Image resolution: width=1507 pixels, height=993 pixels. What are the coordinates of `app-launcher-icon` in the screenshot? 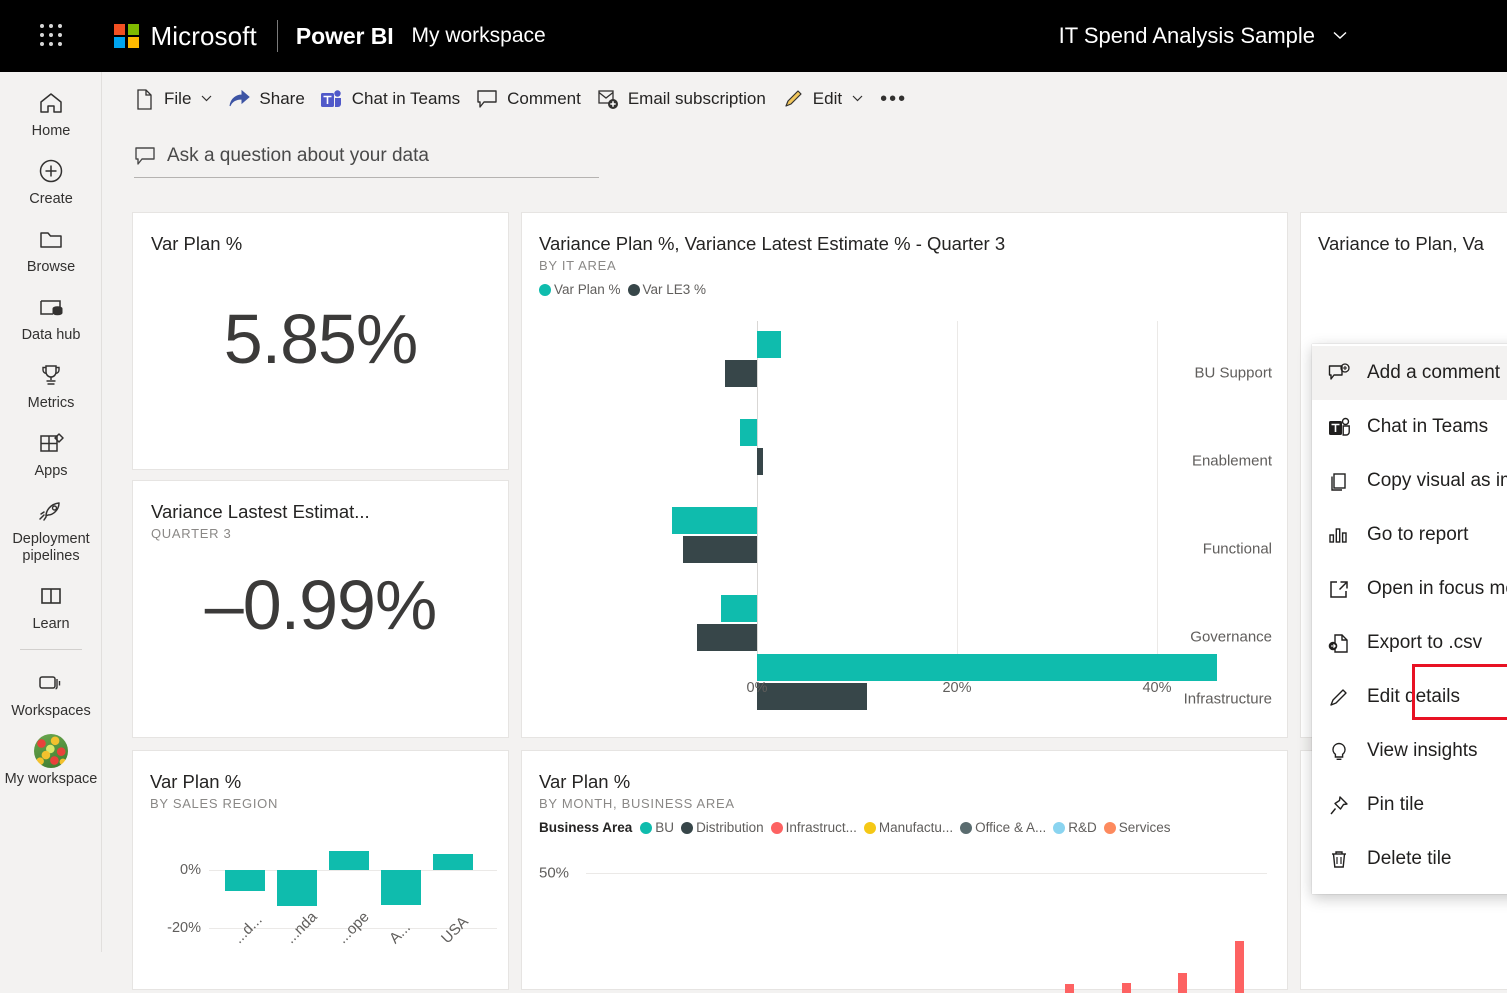 It's located at (52, 36).